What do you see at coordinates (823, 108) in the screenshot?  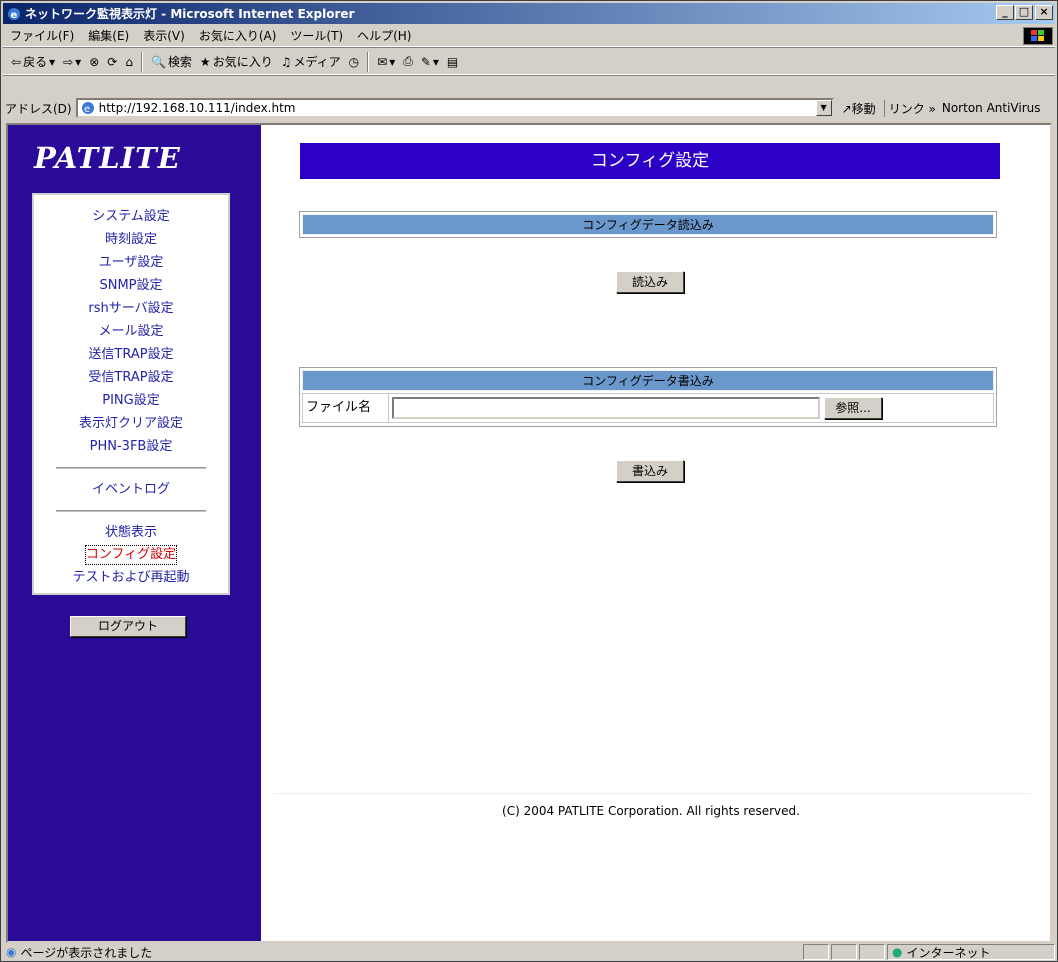 I see `address-dropdown-button: ▼` at bounding box center [823, 108].